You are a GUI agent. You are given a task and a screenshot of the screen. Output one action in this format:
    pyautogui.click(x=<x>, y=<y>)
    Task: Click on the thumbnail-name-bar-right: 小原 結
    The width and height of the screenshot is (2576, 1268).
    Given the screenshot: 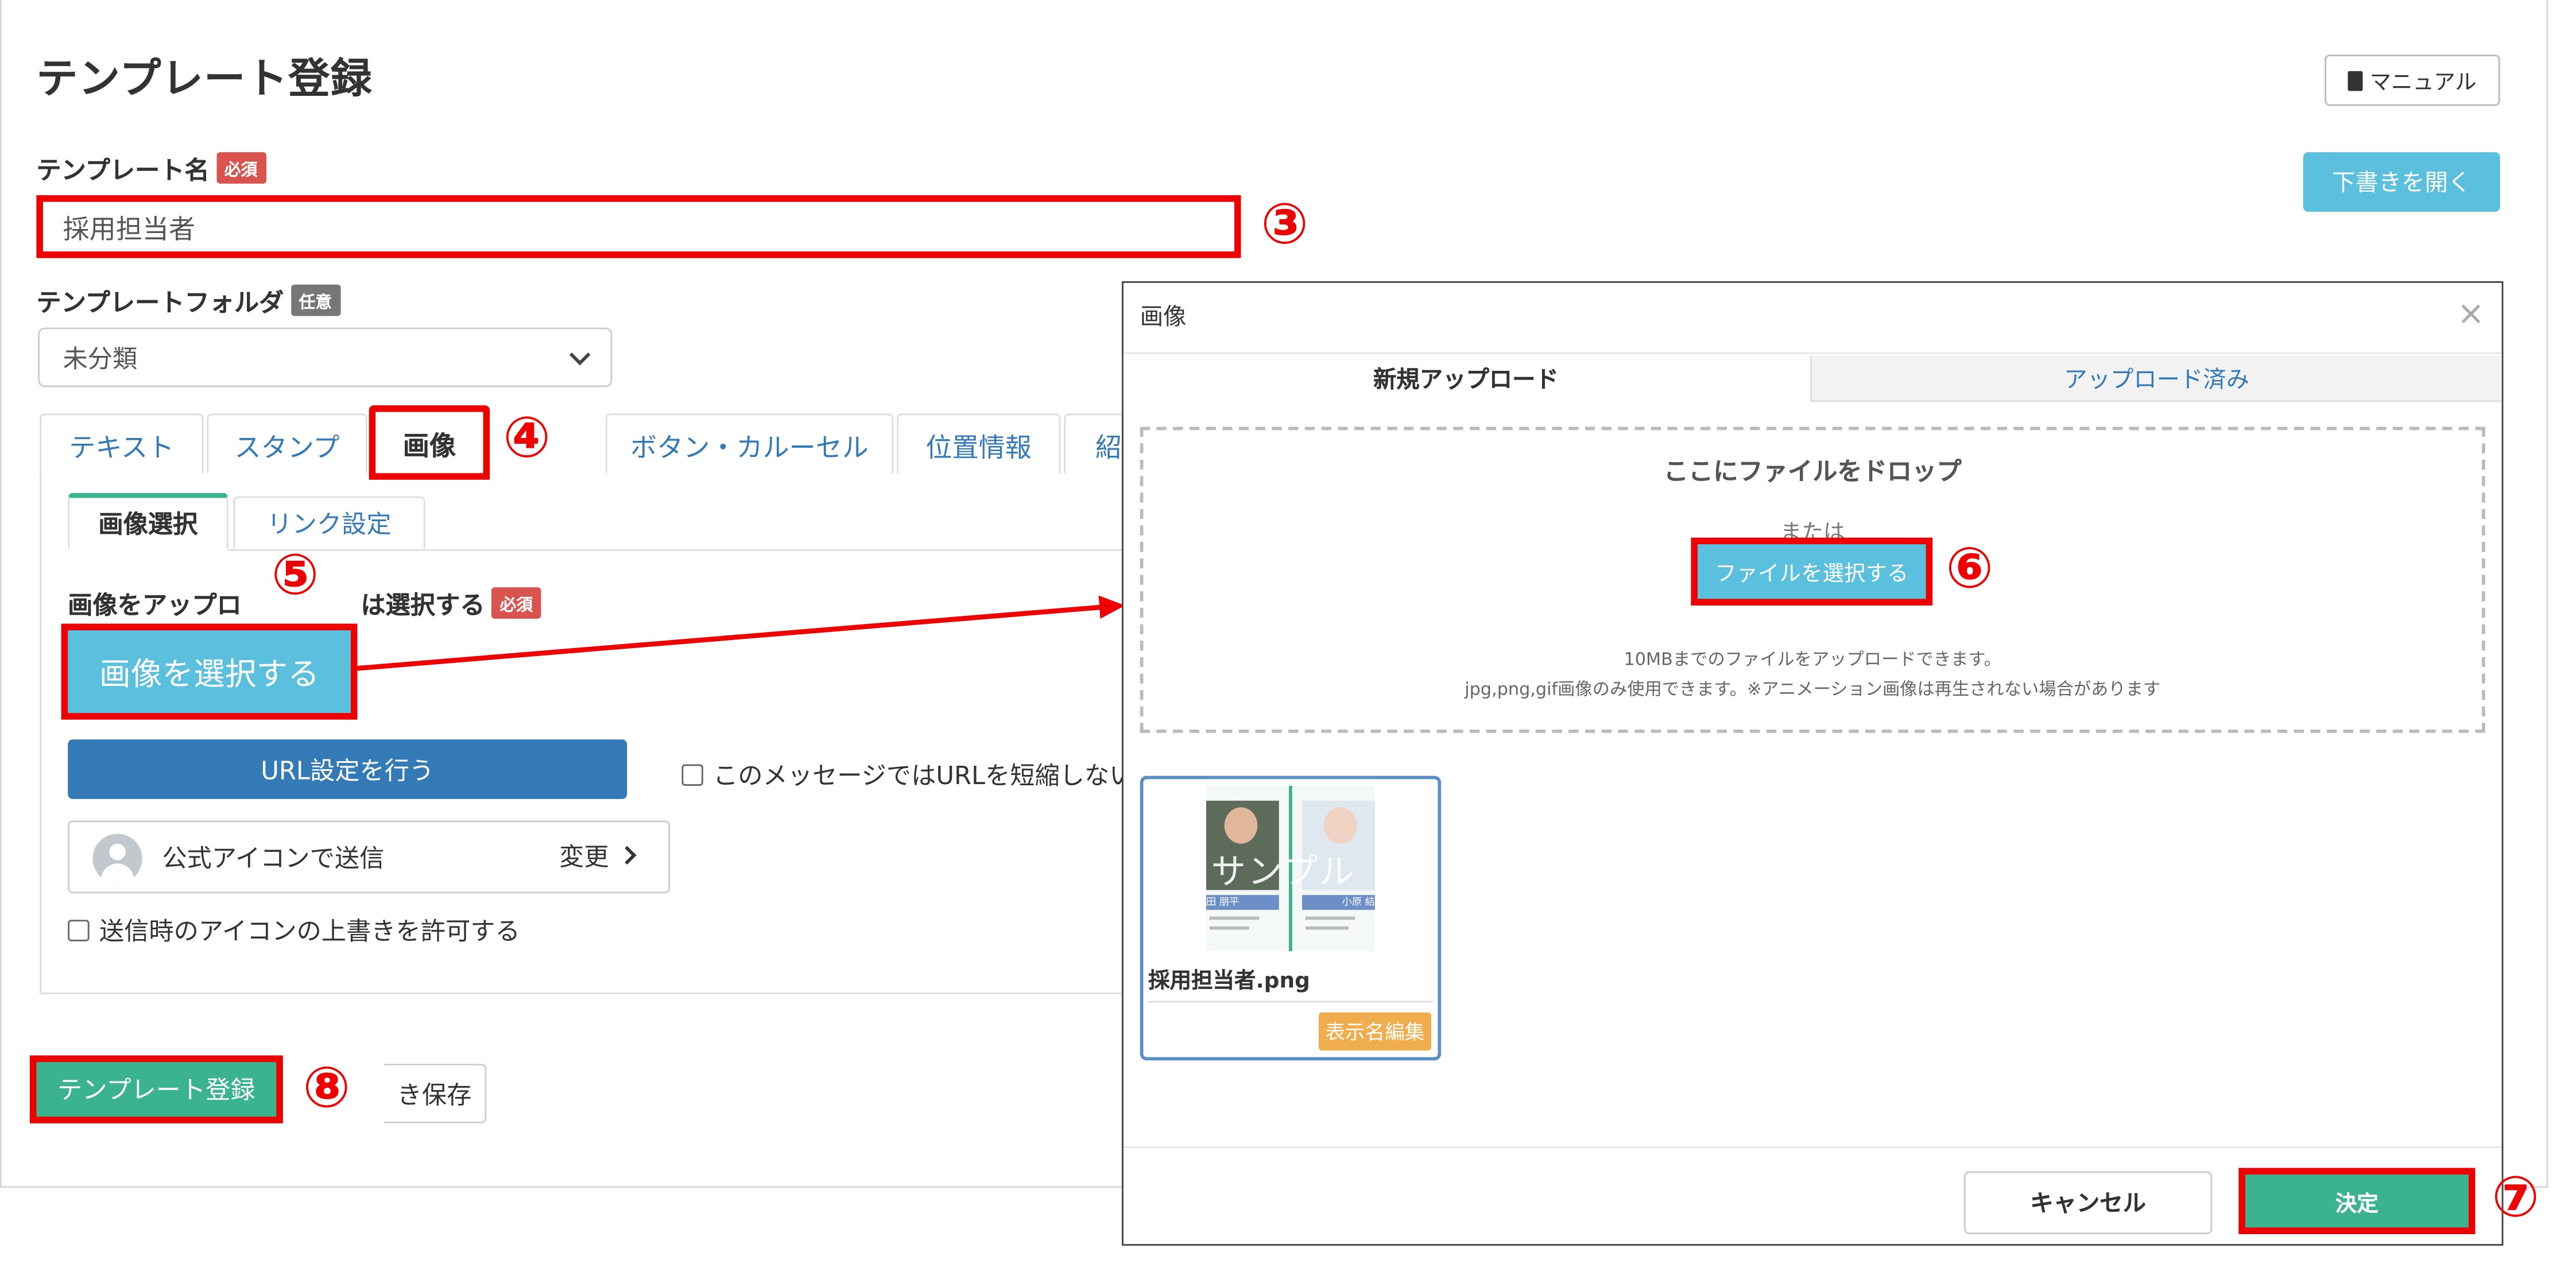 What is the action you would take?
    pyautogui.click(x=1339, y=903)
    